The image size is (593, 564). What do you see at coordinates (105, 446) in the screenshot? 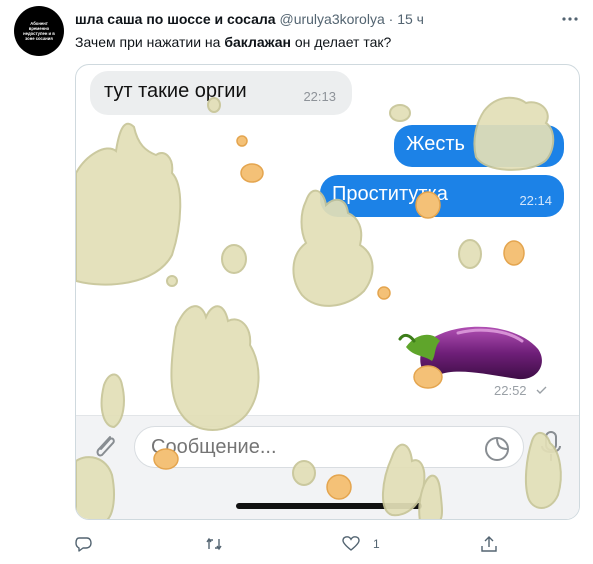
I see `paperclip-icon` at bounding box center [105, 446].